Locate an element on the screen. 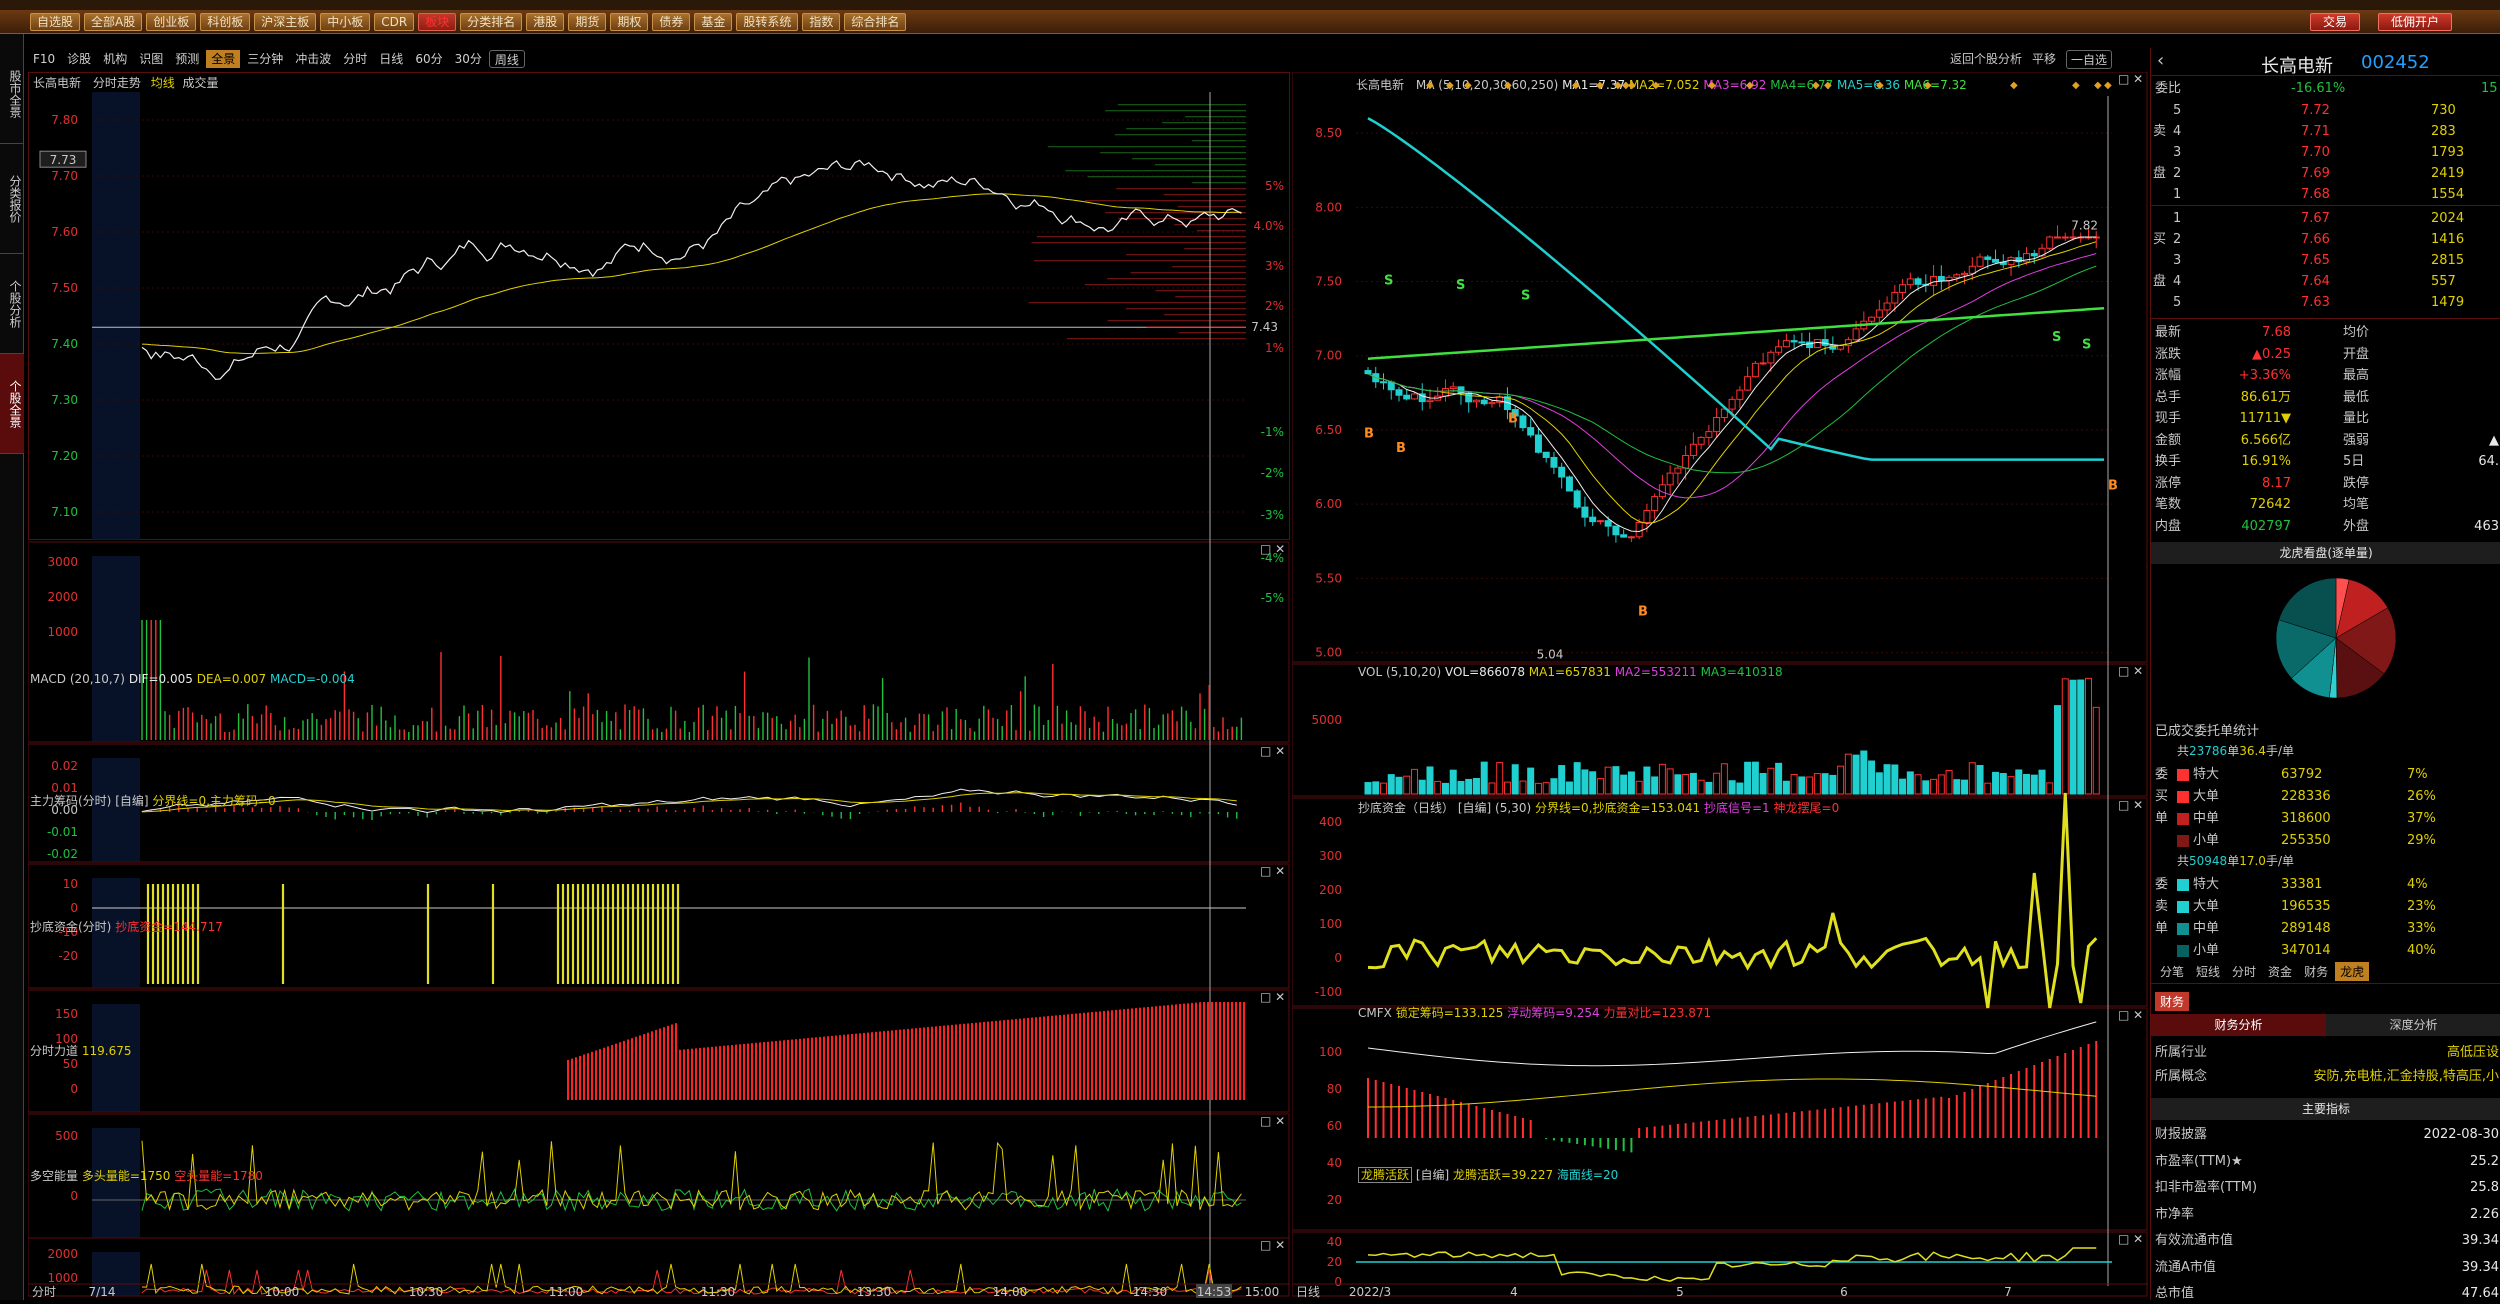 Image resolution: width=2500 pixels, height=1304 pixels. time-label: 14:00 is located at coordinates (1010, 1292).